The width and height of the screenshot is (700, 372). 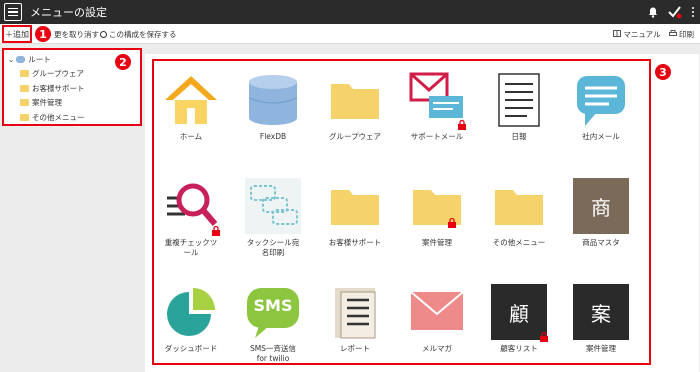 I want to click on hamburger-menu-icon, so click(x=13, y=12).